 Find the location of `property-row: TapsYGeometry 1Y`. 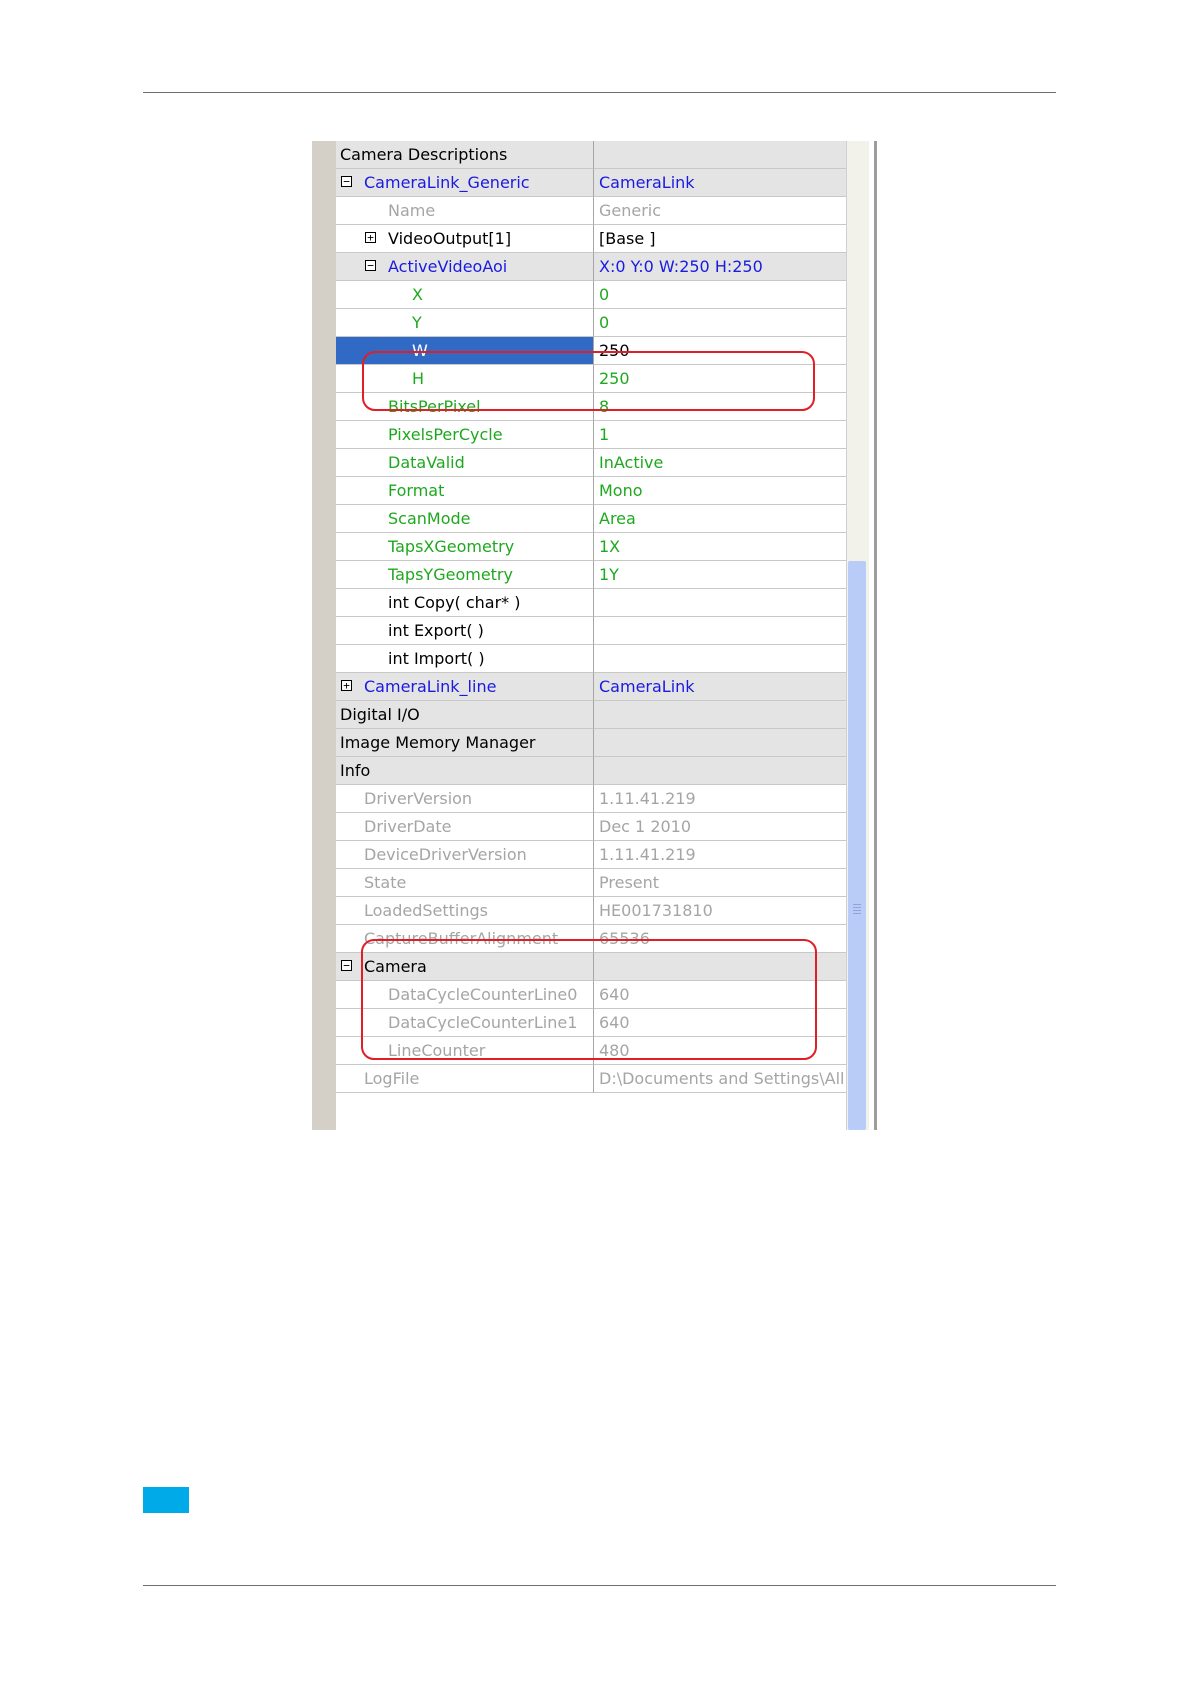

property-row: TapsYGeometry 1Y is located at coordinates (609, 575).